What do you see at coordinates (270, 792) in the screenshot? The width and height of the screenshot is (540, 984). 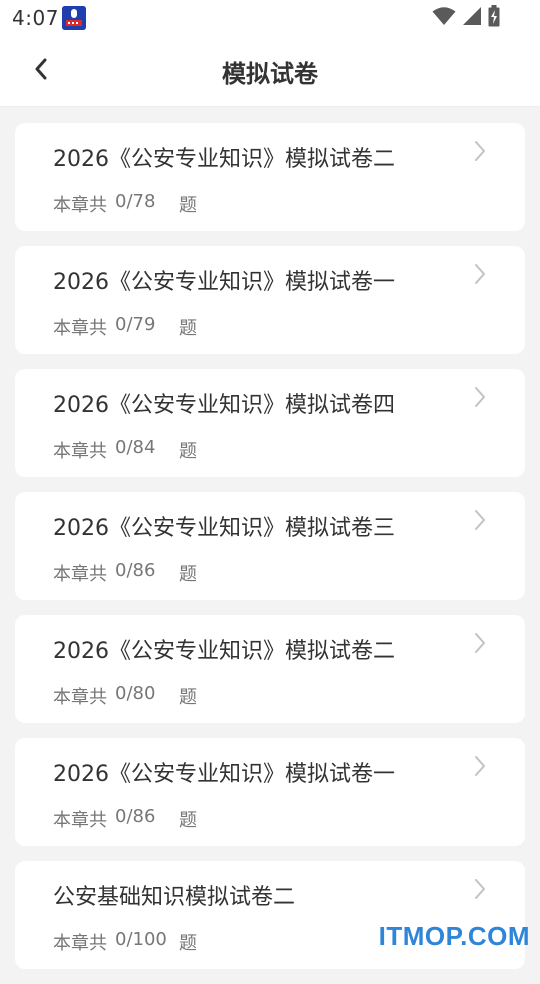 I see `exam-card: 2026《公安专业知识》模拟试卷一 本章共 0/86 题` at bounding box center [270, 792].